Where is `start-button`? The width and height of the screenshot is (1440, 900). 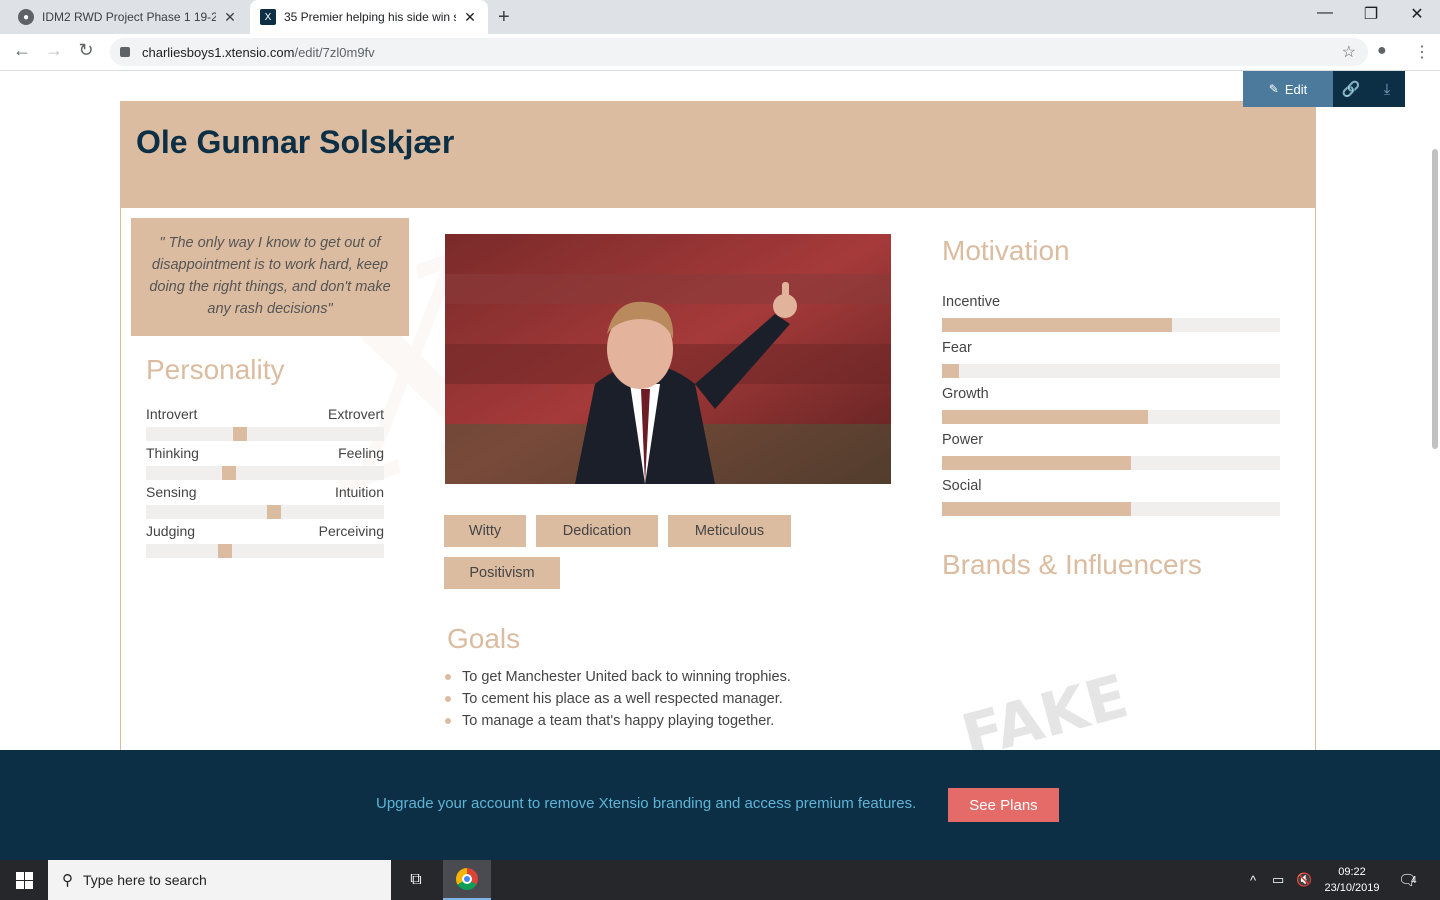
start-button is located at coordinates (24, 880).